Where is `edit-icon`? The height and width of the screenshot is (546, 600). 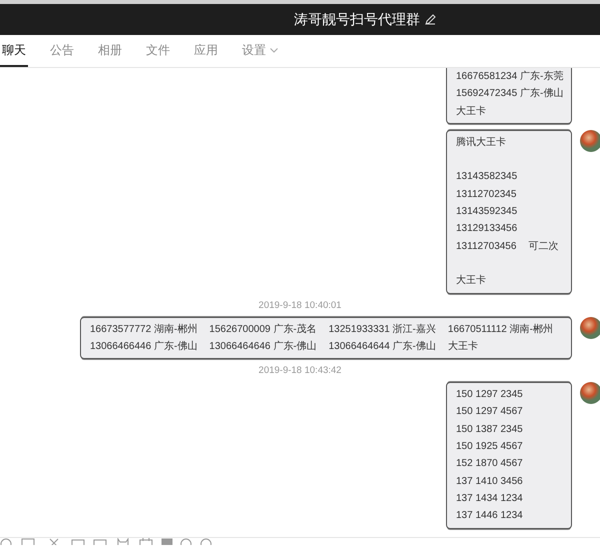 edit-icon is located at coordinates (430, 19).